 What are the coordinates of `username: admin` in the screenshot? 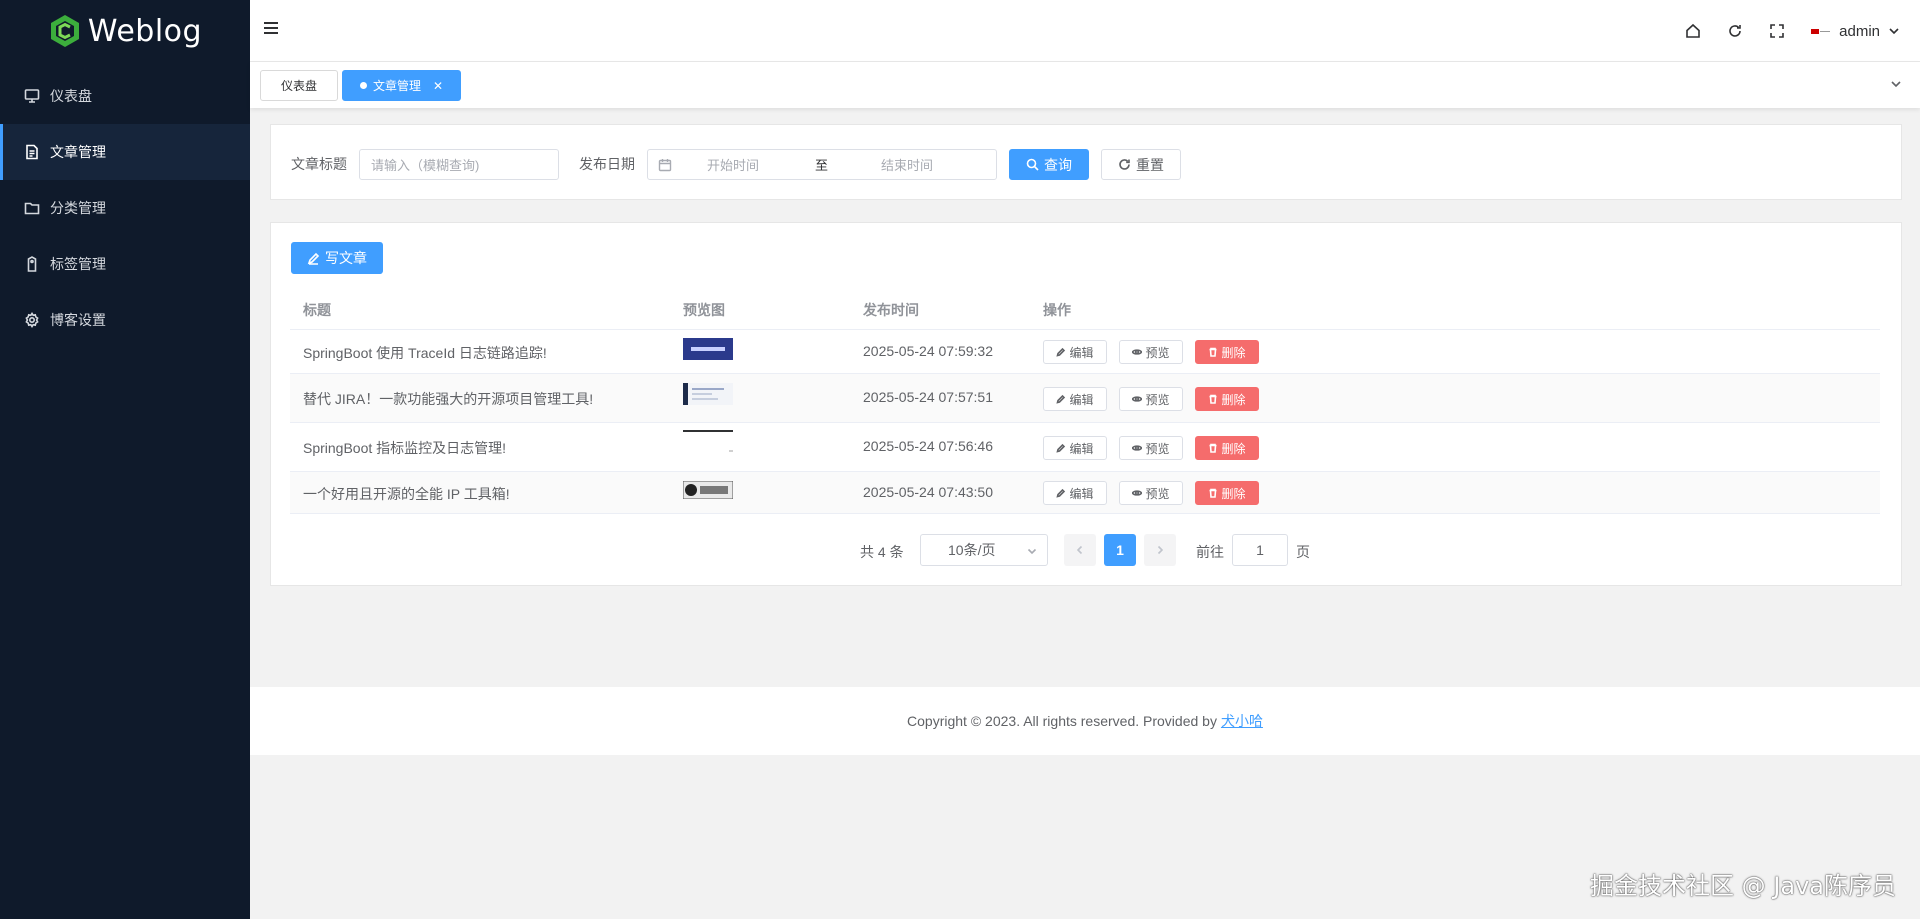 It's located at (1859, 31).